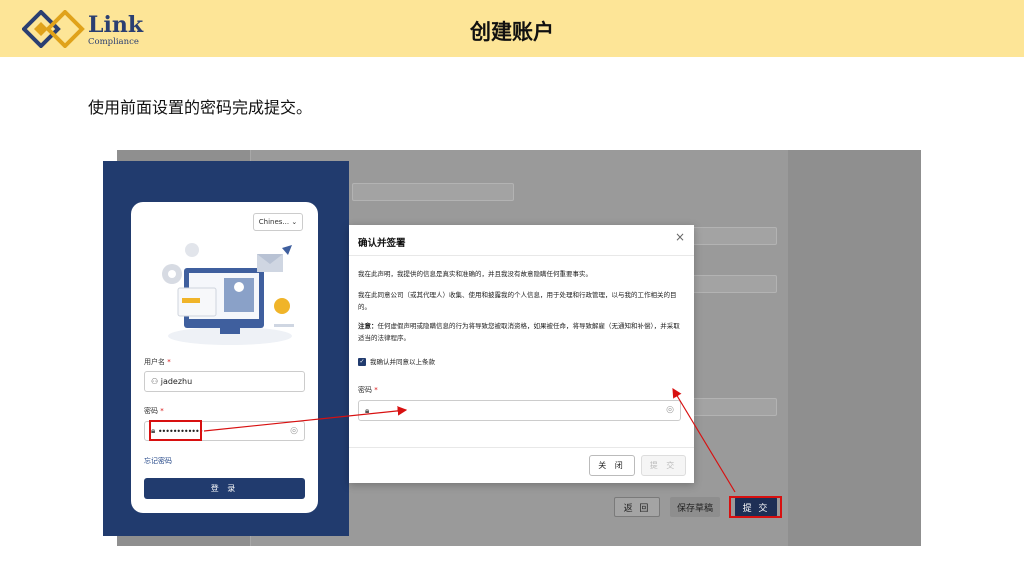 This screenshot has width=1024, height=576. Describe the element at coordinates (224, 381) in the screenshot. I see `username-input: ⚇ jadezhu` at that location.